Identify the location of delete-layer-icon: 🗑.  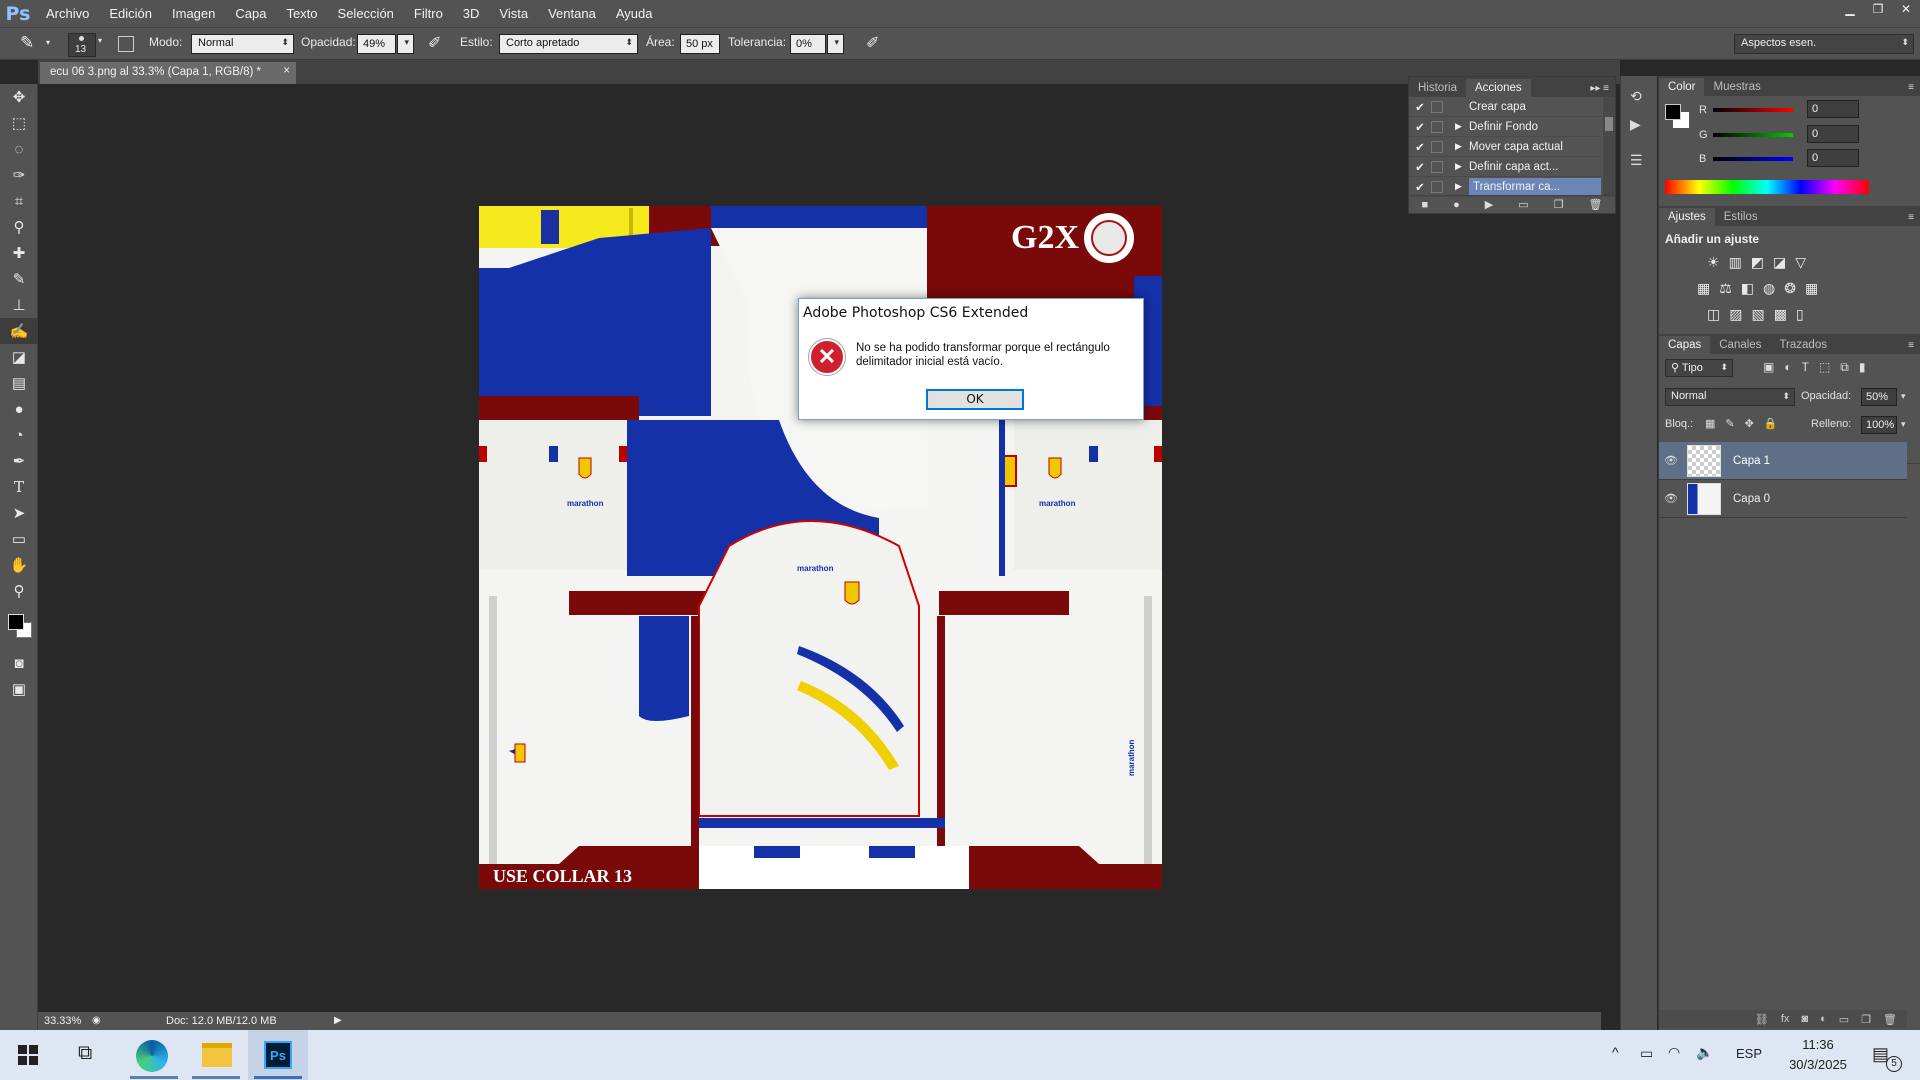
(1890, 1019).